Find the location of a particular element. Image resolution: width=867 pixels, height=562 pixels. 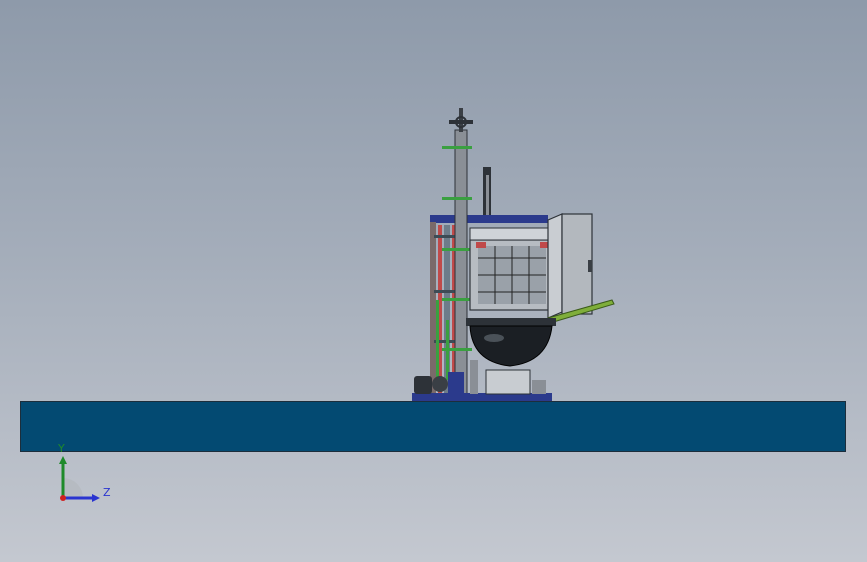

x-axis-origin-dot is located at coordinates (63, 498).